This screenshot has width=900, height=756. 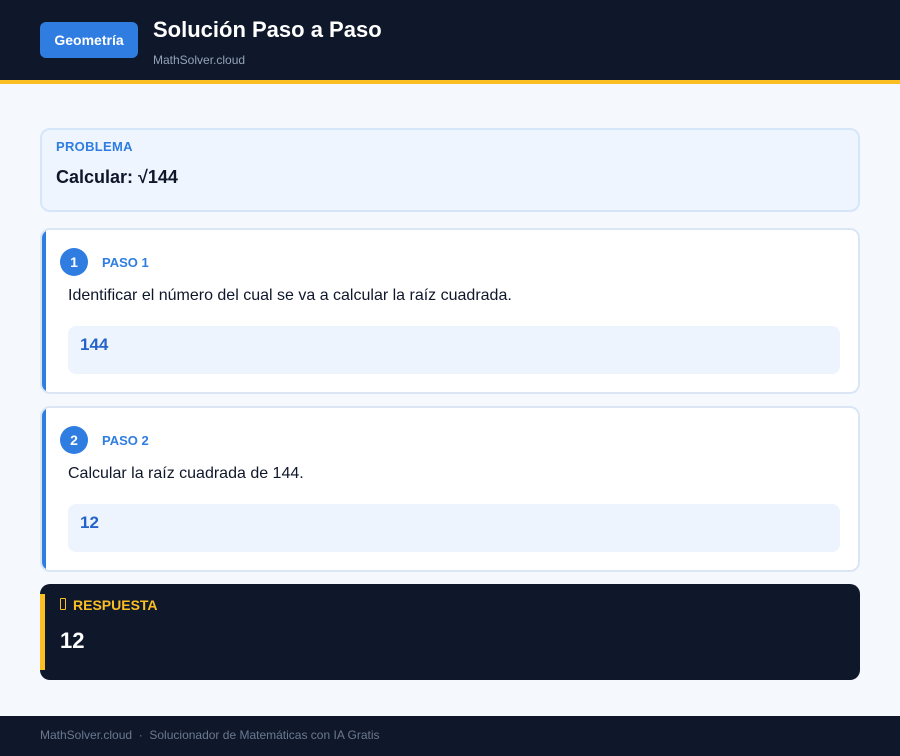 I want to click on step-number-badge: 1, so click(x=74, y=262).